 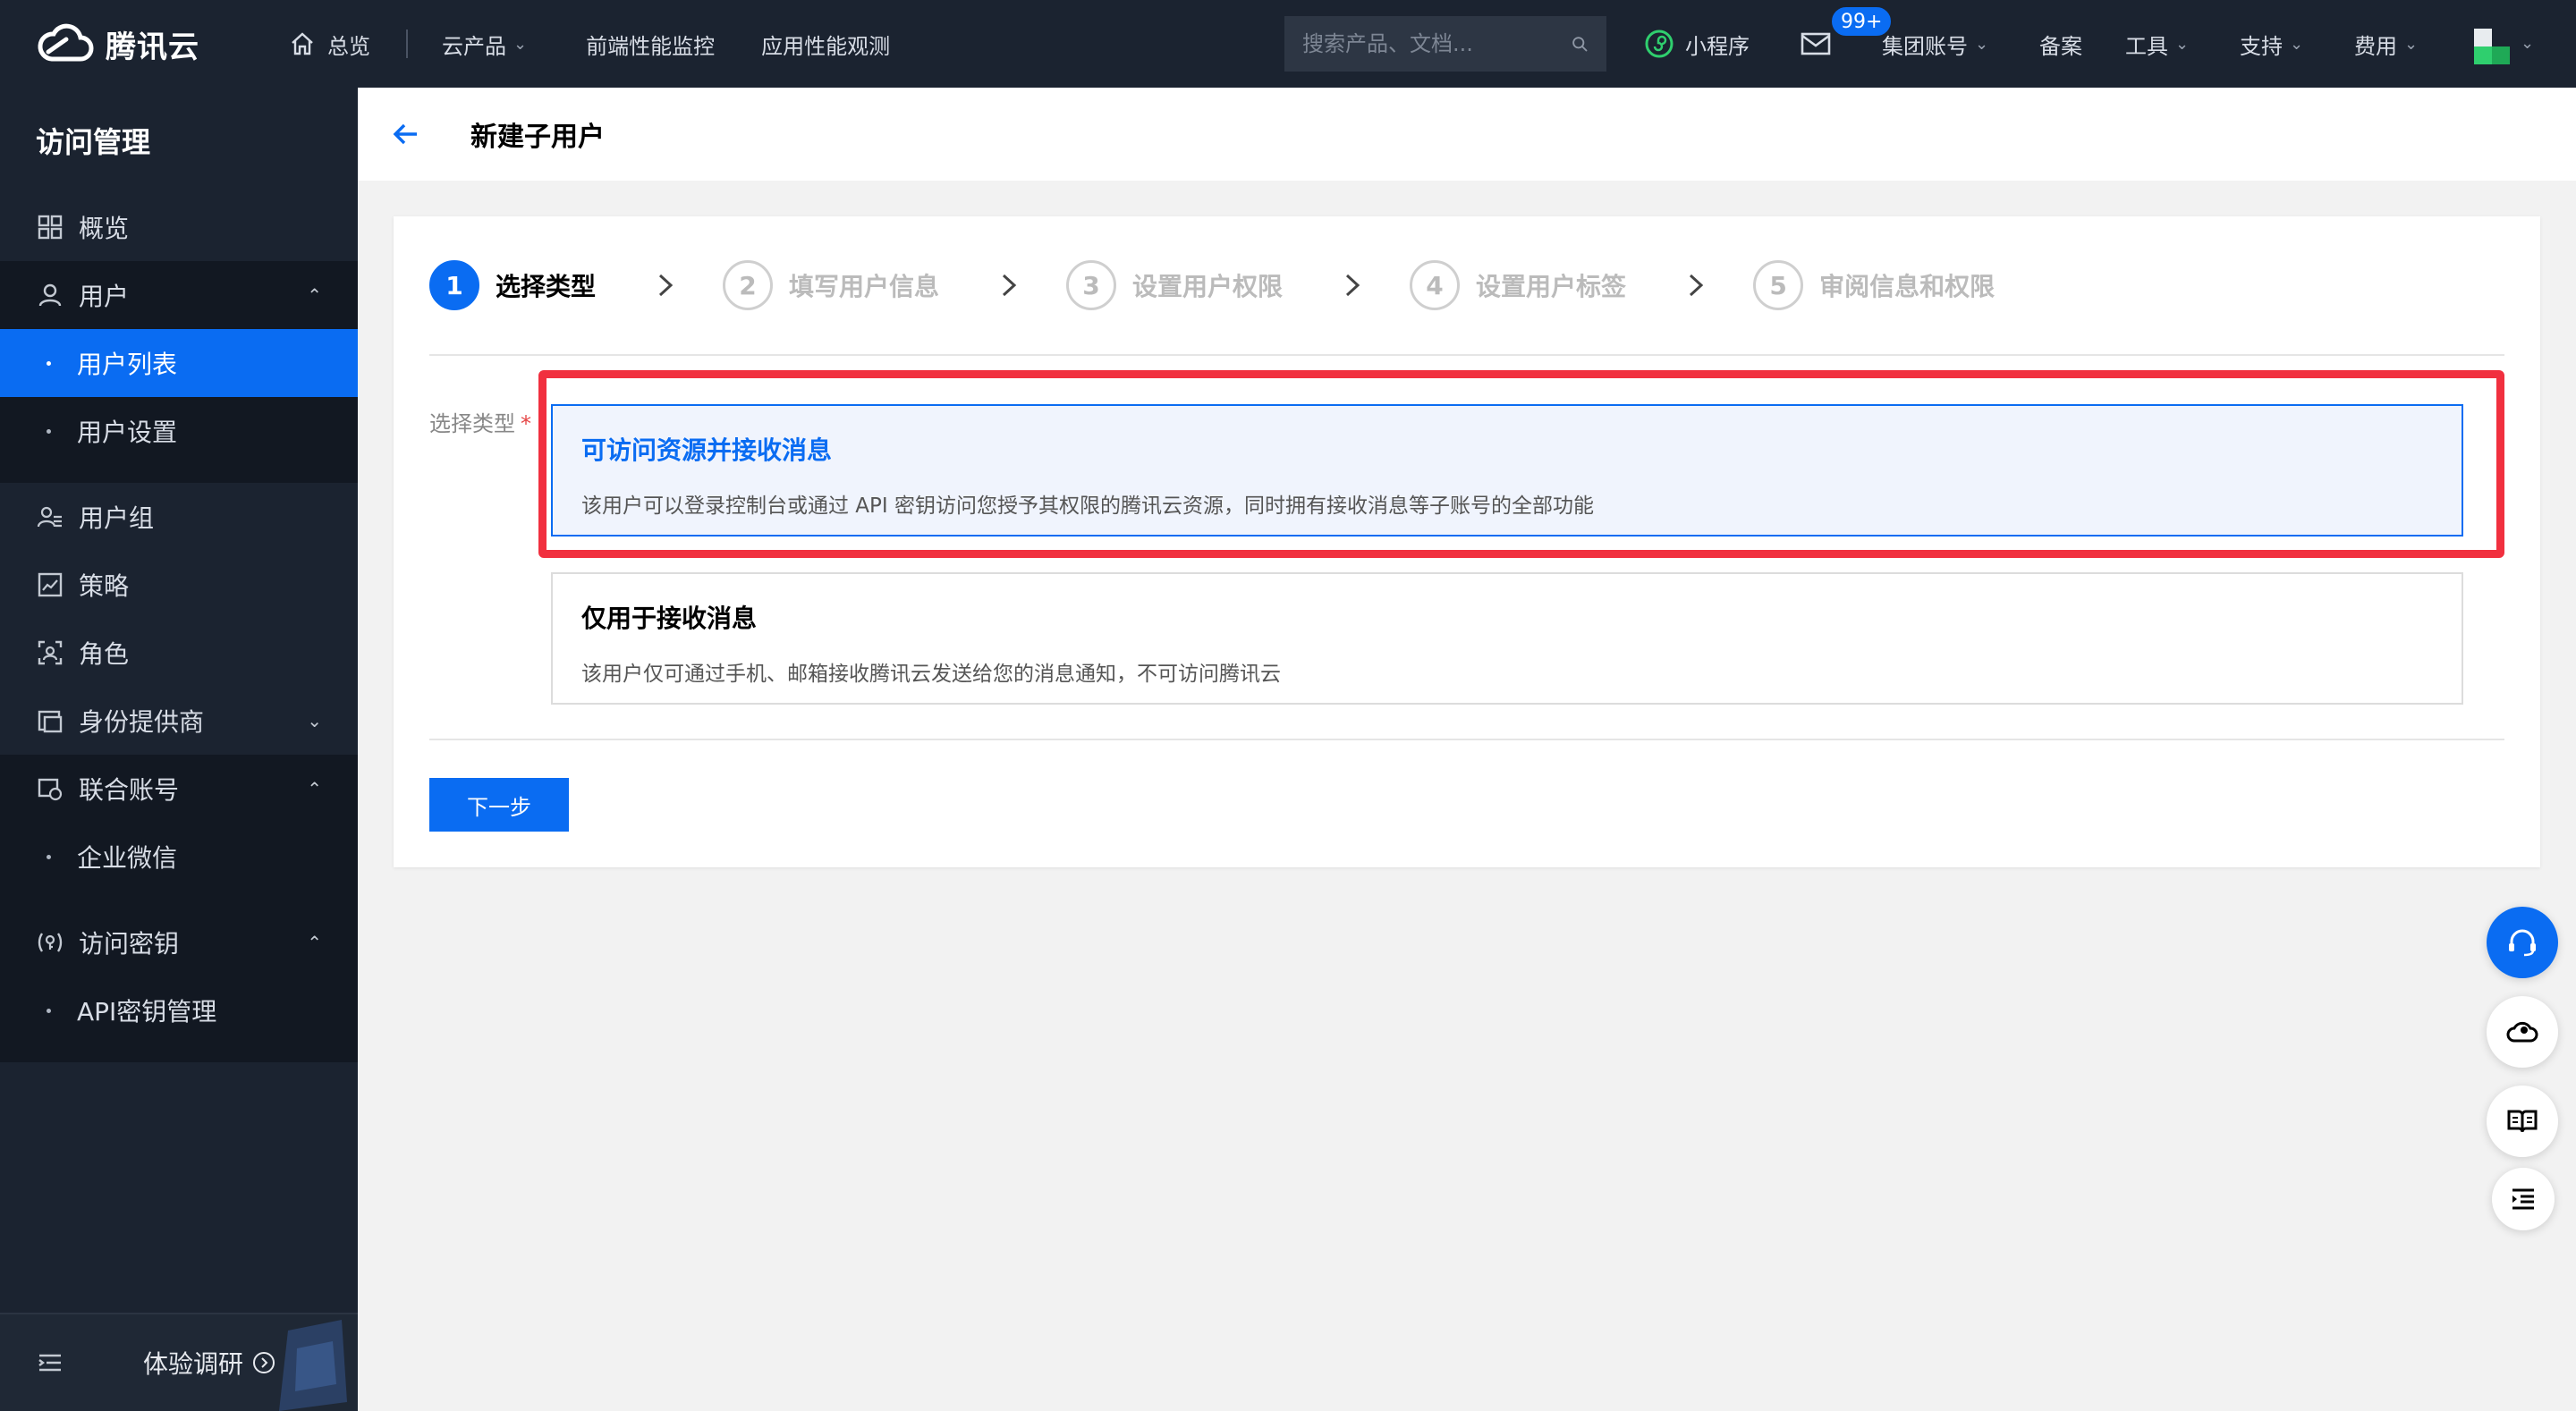 I want to click on sidebar-group-access-keys: 访问密钥 ⌃ API密钥管理, so click(x=179, y=985).